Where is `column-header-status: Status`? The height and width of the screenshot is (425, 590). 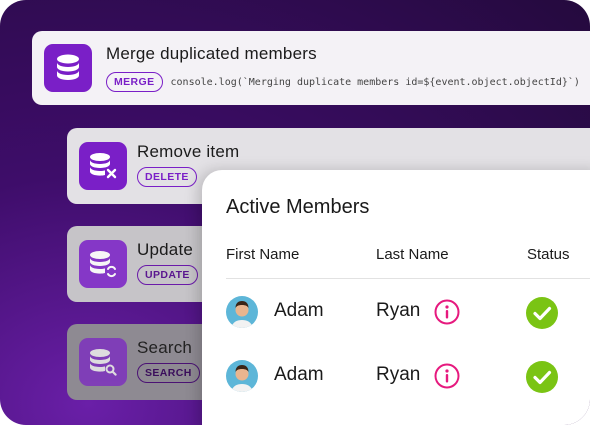 column-header-status: Status is located at coordinates (548, 254).